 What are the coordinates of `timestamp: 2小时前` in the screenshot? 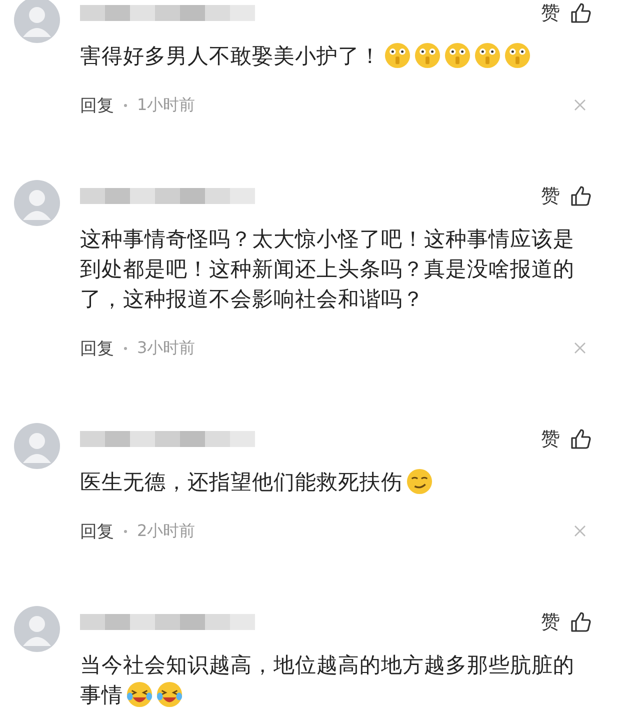 It's located at (166, 531).